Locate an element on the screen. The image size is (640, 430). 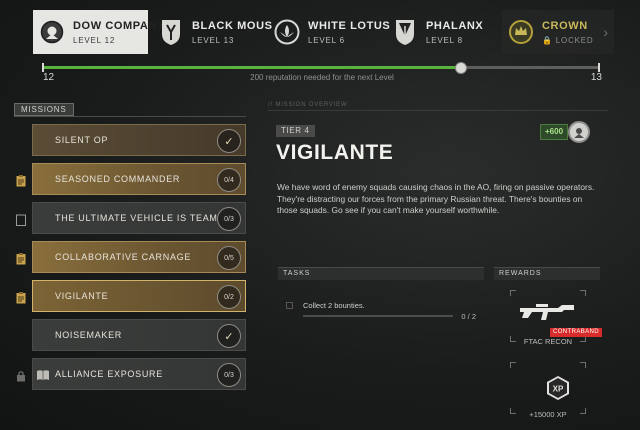
mission-card: SEASONED COMMANDER 0/4 is located at coordinates (139, 179).